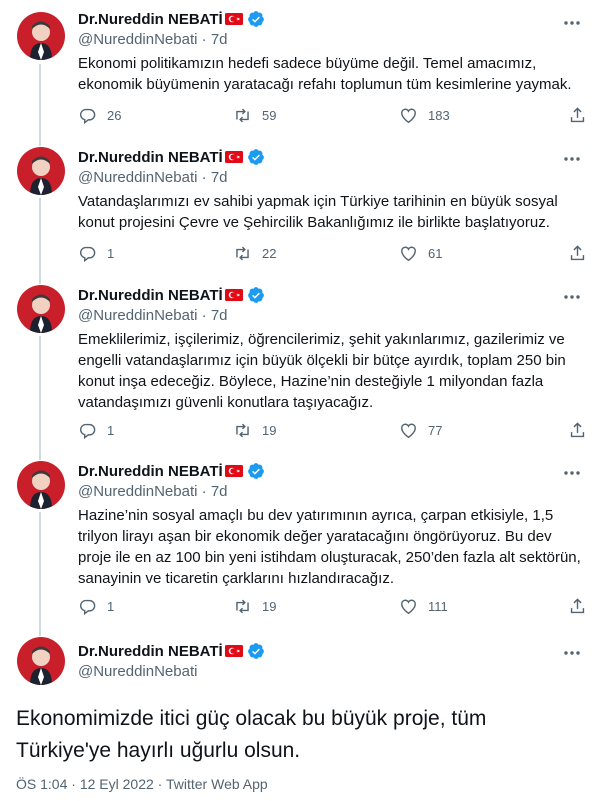 The height and width of the screenshot is (801, 602). What do you see at coordinates (114, 115) in the screenshot?
I see `reply-count: 26` at bounding box center [114, 115].